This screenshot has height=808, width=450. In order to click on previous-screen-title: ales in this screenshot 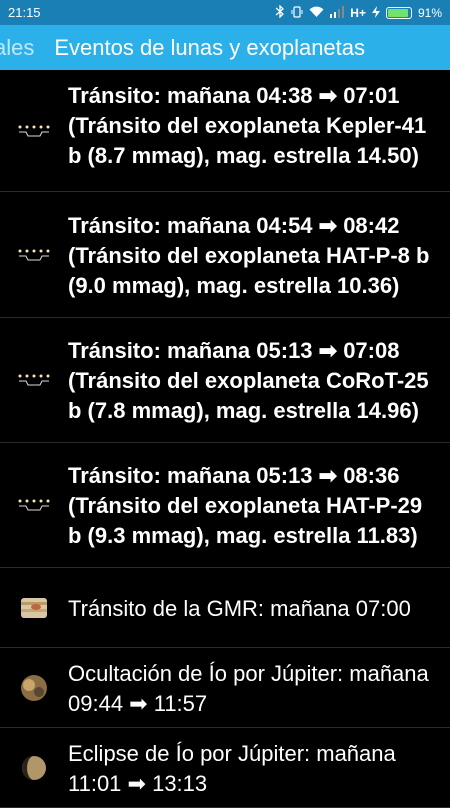, I will do `click(17, 48)`.